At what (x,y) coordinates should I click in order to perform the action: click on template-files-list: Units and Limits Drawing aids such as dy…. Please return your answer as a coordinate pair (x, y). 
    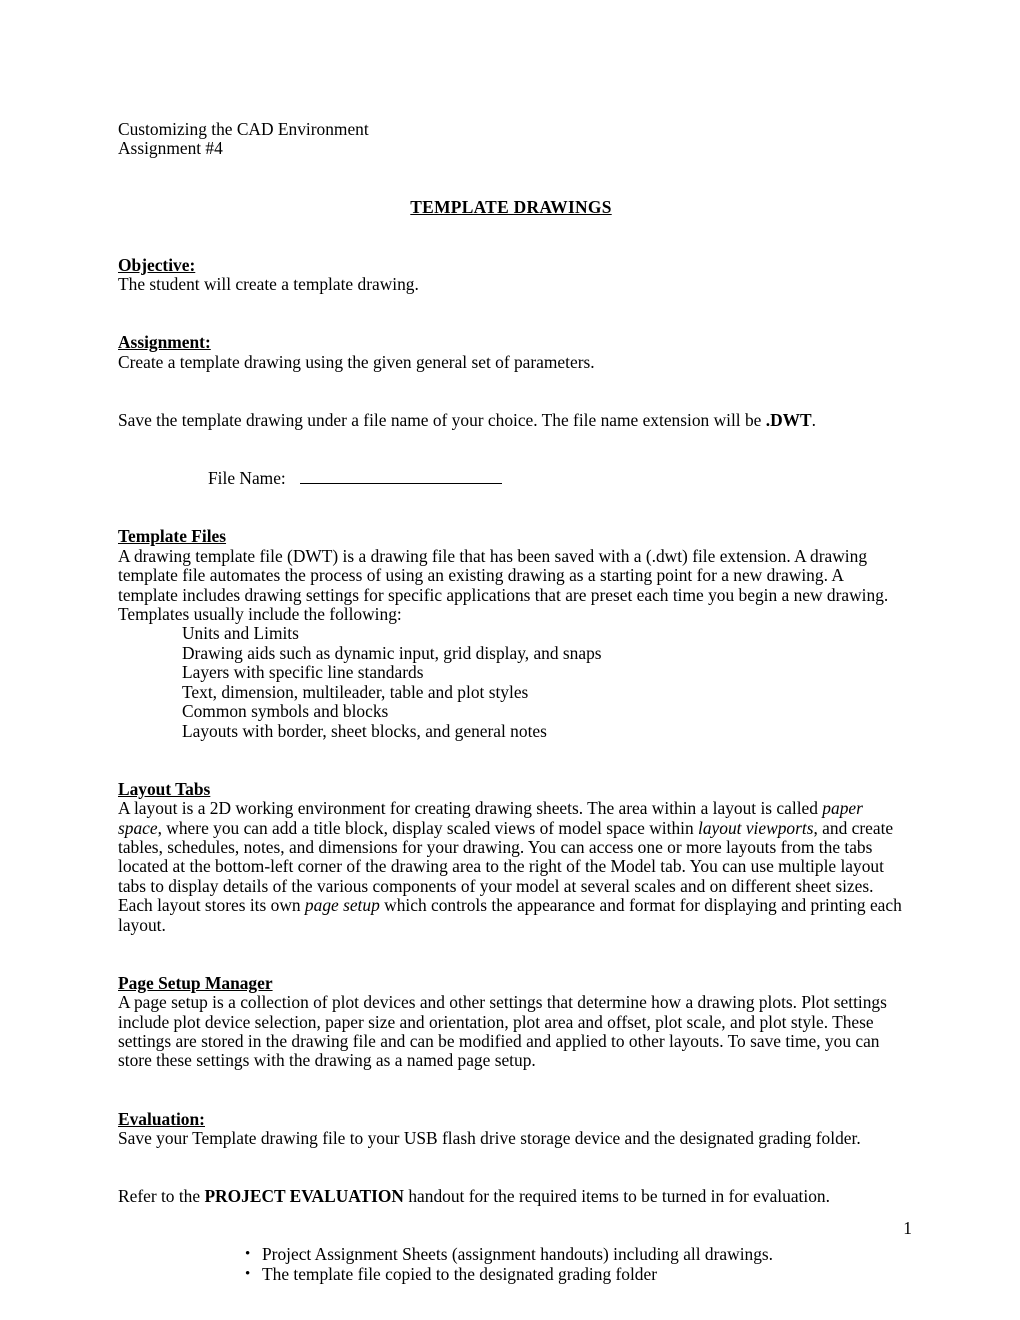
    Looking at the image, I should click on (543, 682).